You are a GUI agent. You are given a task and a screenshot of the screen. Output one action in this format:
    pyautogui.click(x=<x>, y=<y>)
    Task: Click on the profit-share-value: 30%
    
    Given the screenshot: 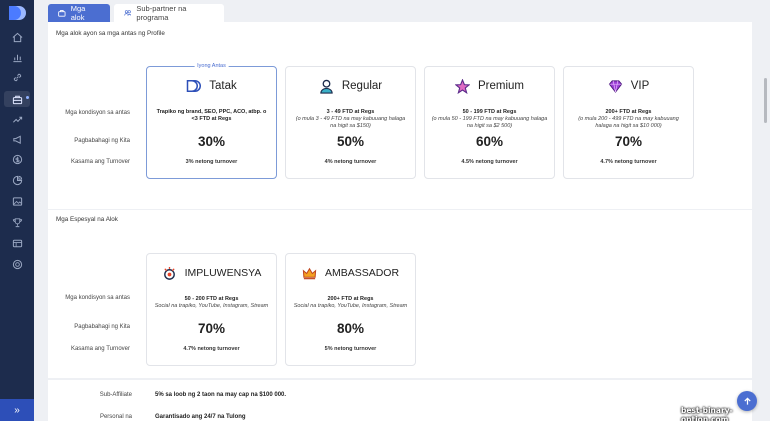 What is the action you would take?
    pyautogui.click(x=211, y=141)
    